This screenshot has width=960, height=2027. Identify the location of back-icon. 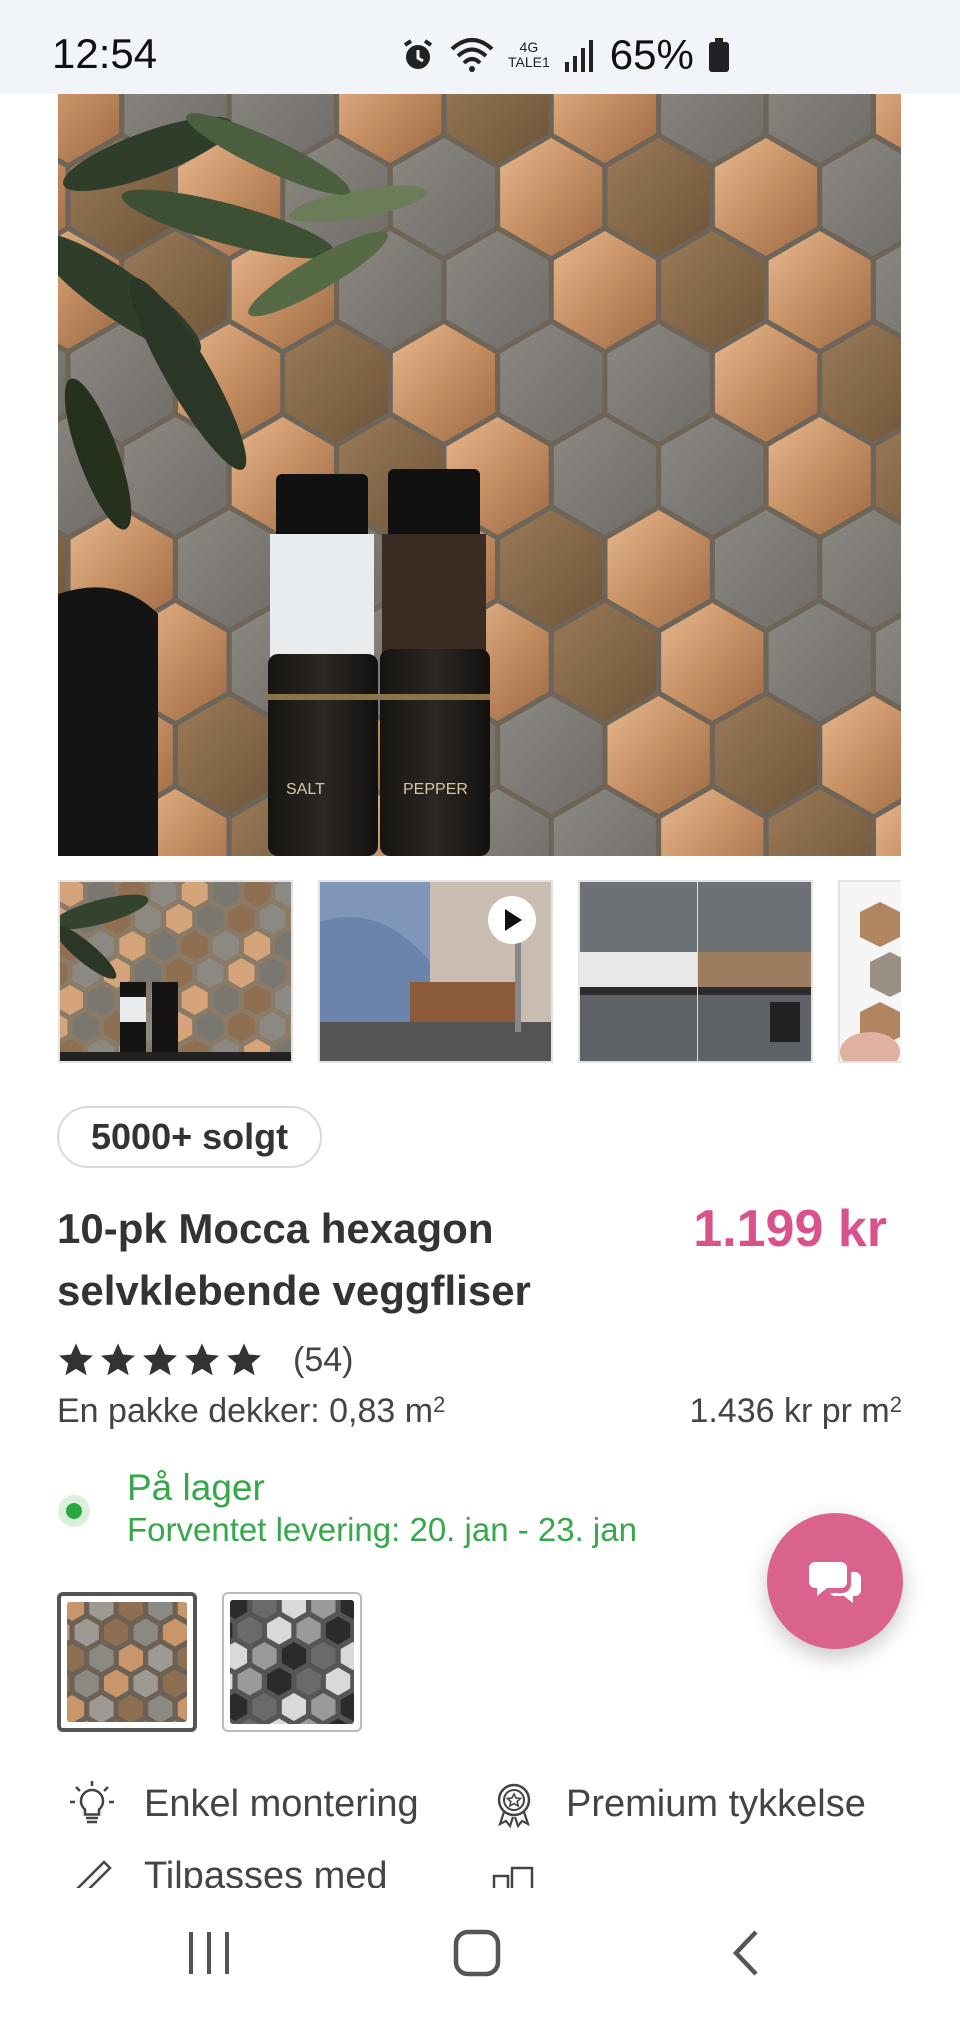
(745, 1953).